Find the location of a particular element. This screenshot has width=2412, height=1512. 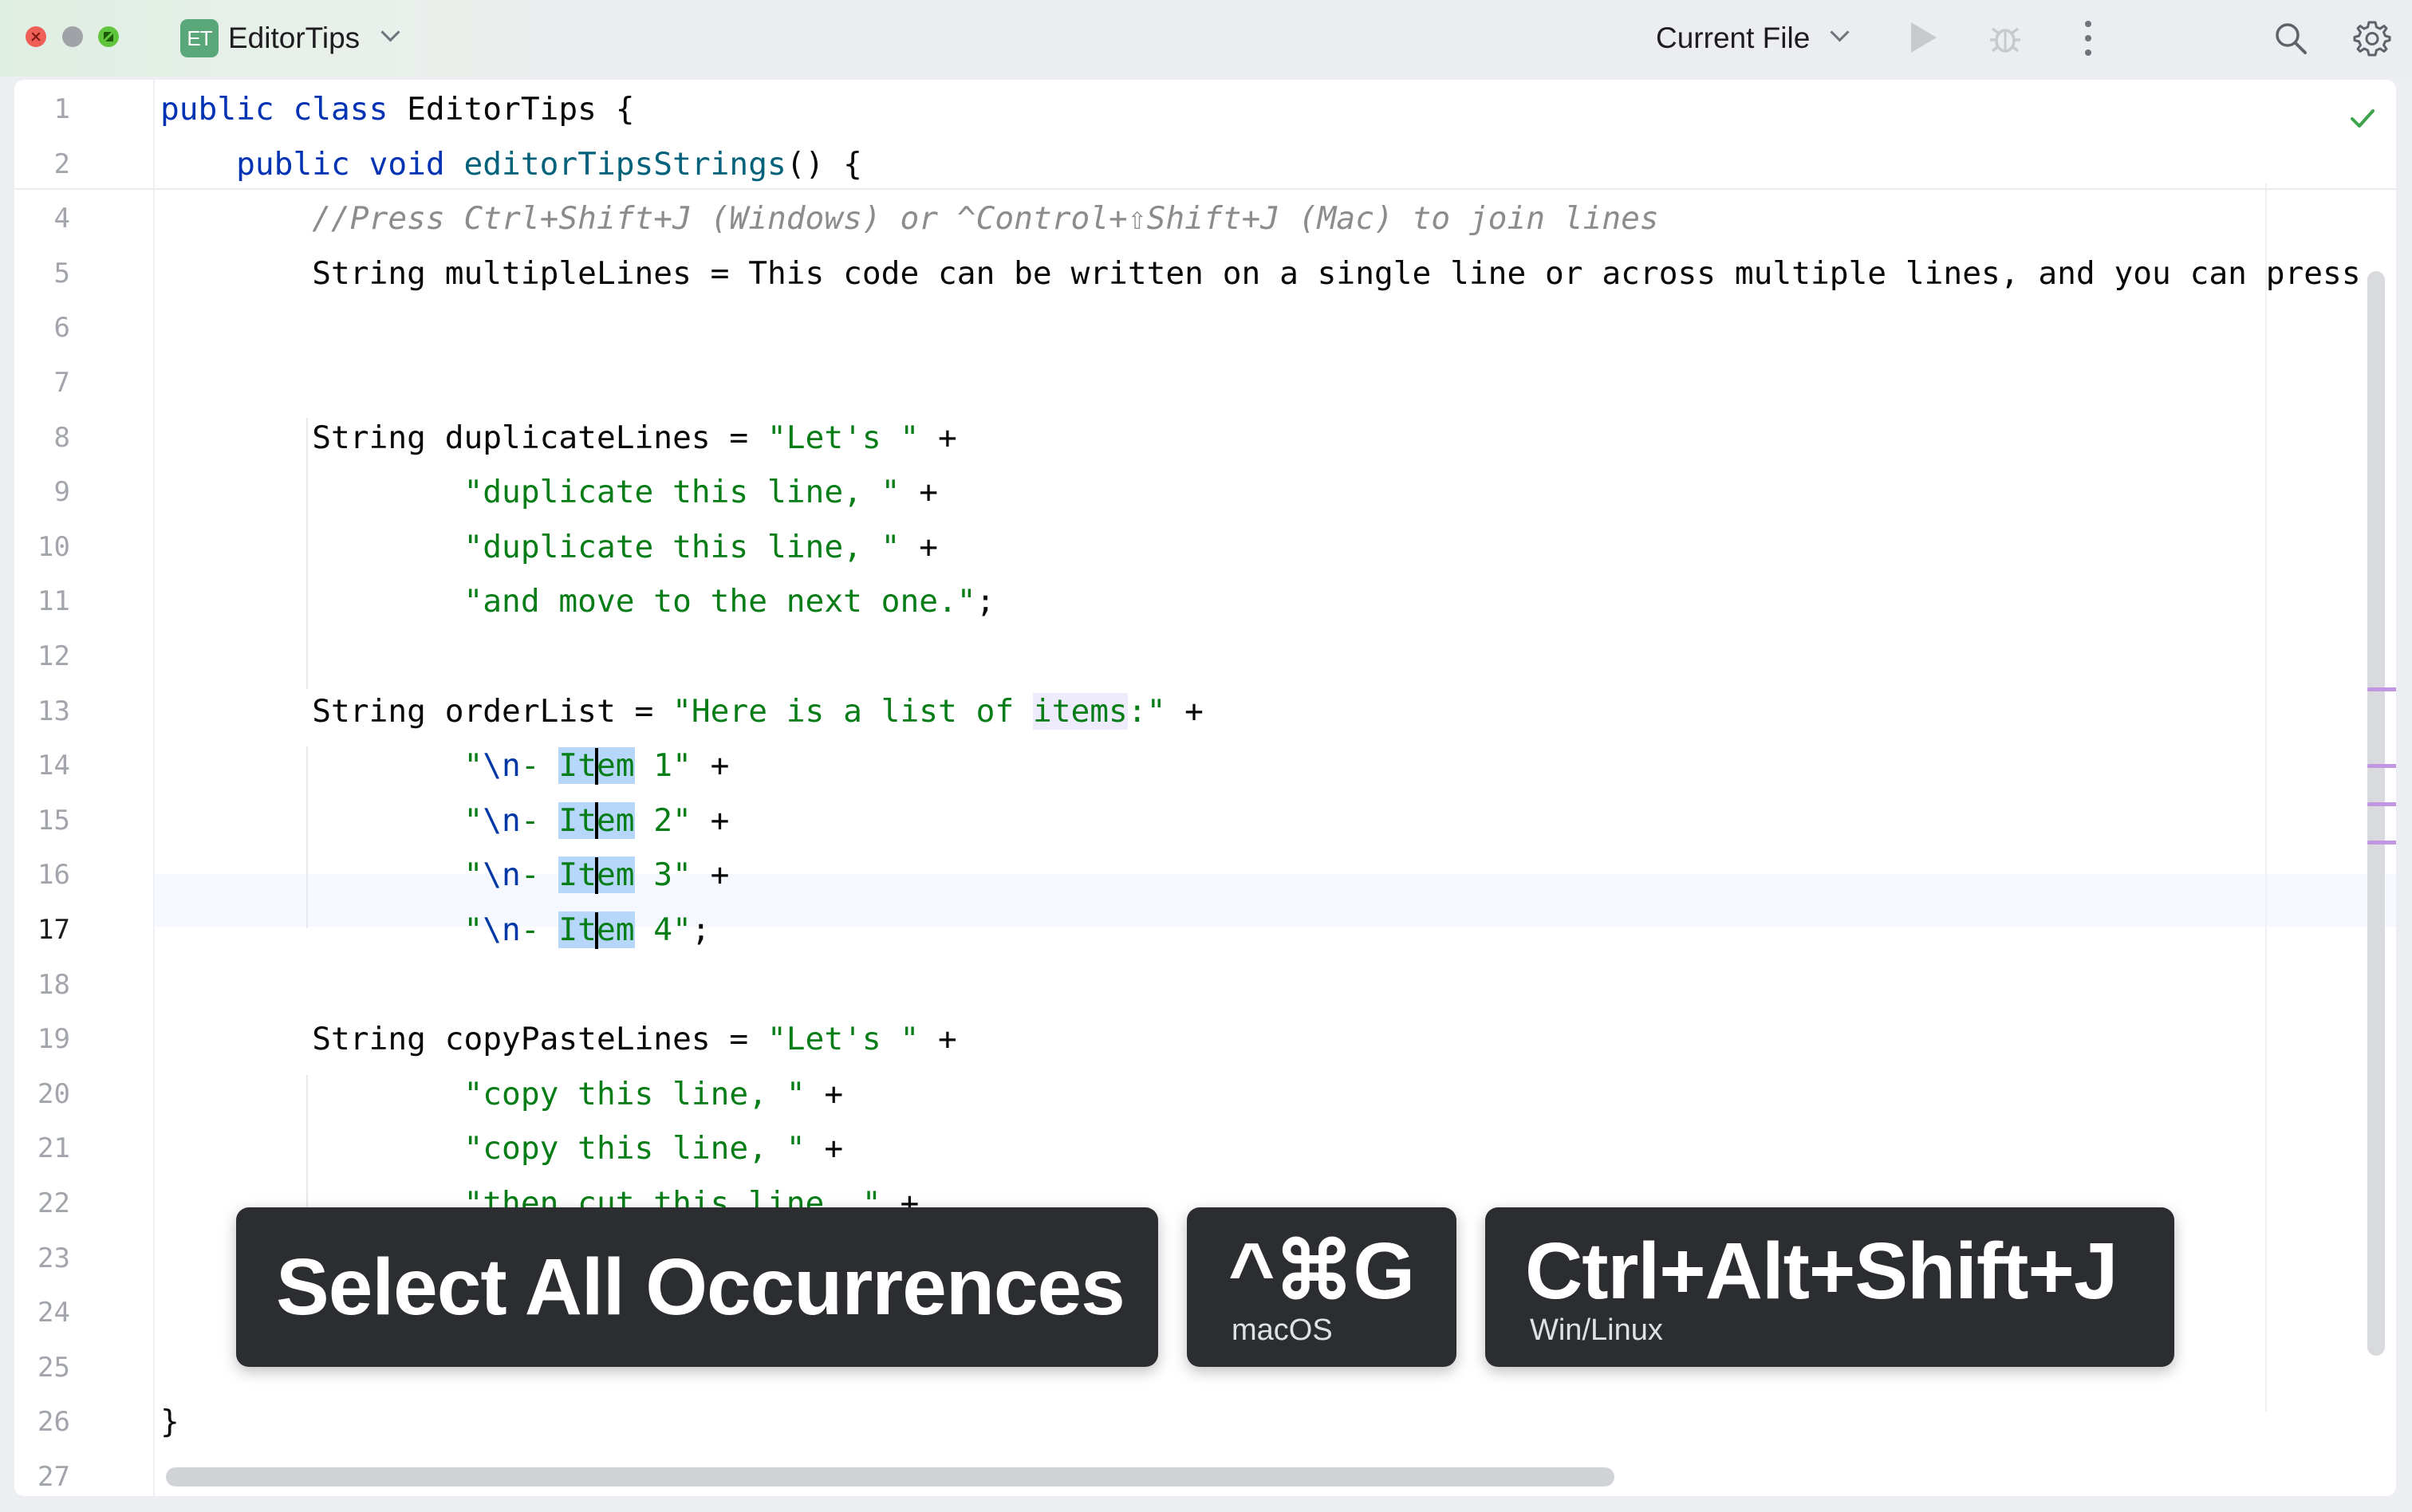

line-number: 16 is located at coordinates (54, 875).